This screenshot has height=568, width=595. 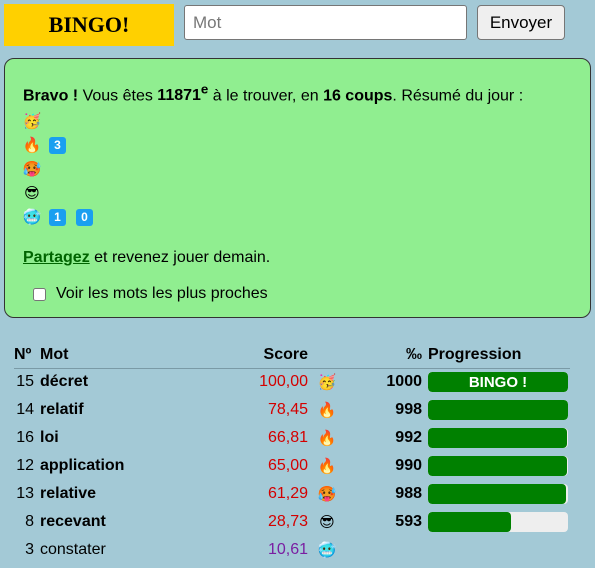 I want to click on count-badge: 1, so click(x=57, y=217).